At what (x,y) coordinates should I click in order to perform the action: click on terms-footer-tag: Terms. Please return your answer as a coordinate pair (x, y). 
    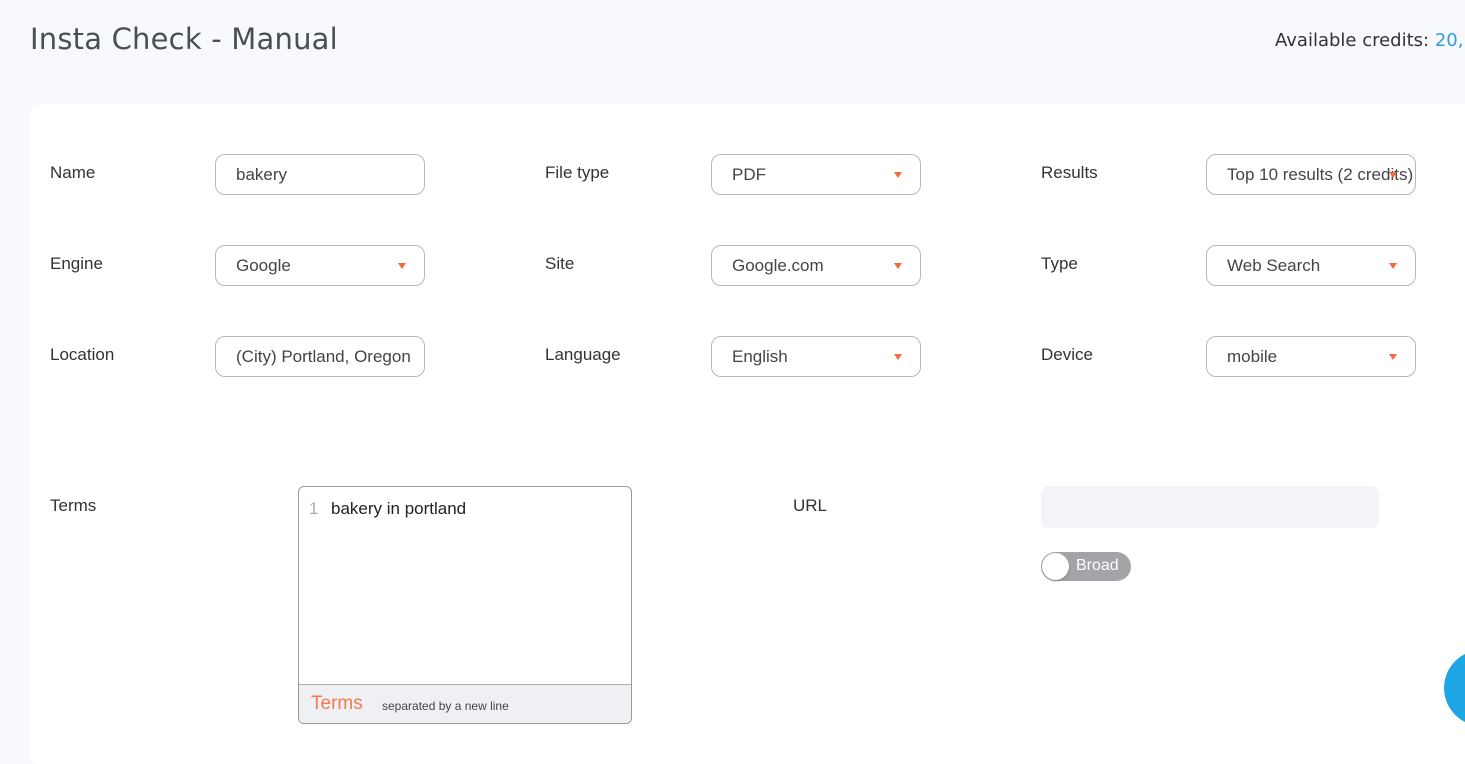
    Looking at the image, I should click on (337, 703).